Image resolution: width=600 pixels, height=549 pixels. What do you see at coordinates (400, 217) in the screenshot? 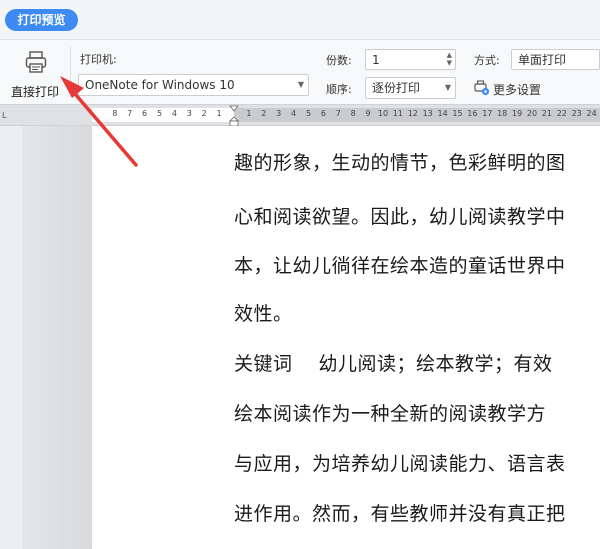
I see `doc-line: 心和阅读欲望。因此，幼儿阅读教学中` at bounding box center [400, 217].